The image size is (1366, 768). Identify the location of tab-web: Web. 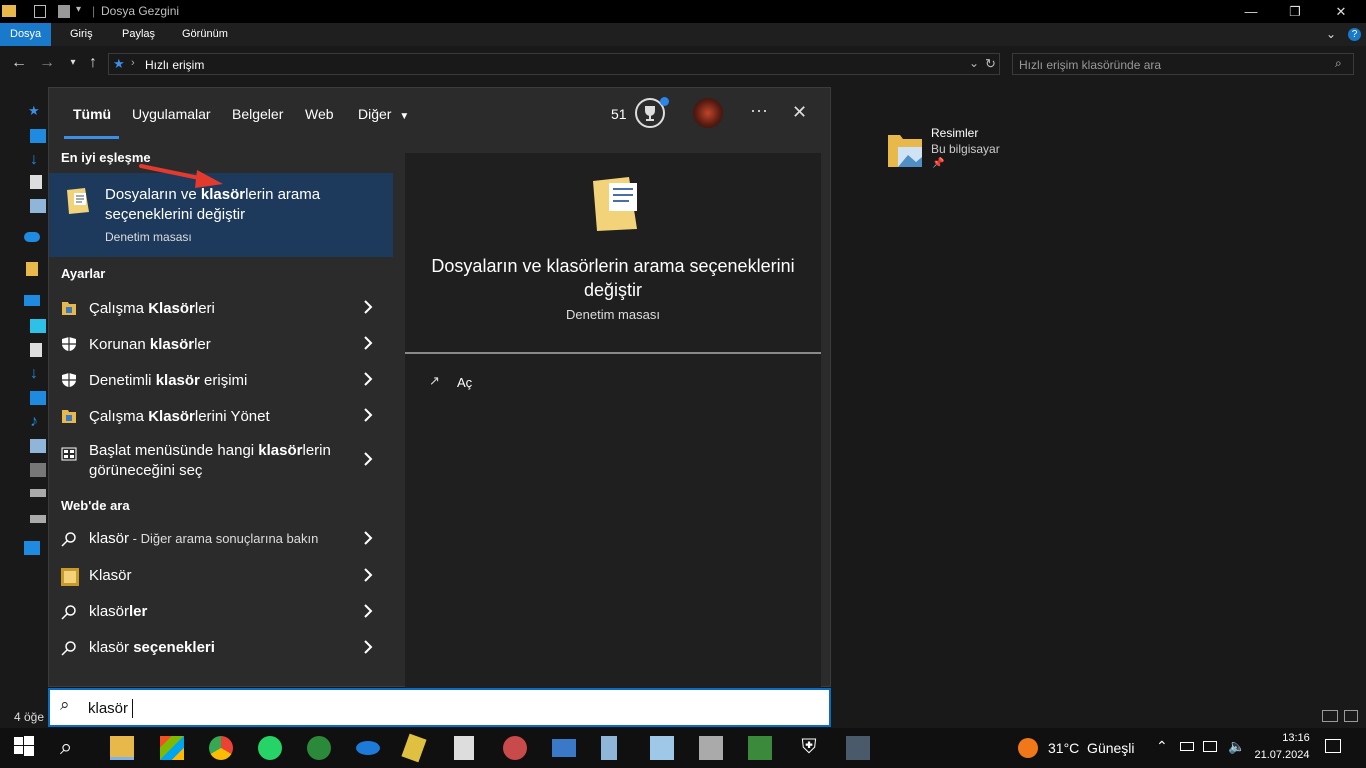
(319, 114).